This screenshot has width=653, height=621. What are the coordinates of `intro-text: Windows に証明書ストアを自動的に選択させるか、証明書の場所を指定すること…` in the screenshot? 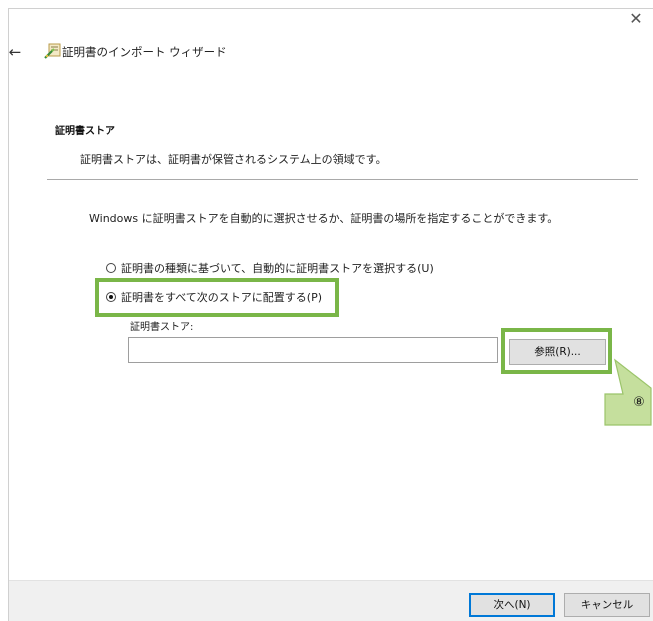 It's located at (324, 218).